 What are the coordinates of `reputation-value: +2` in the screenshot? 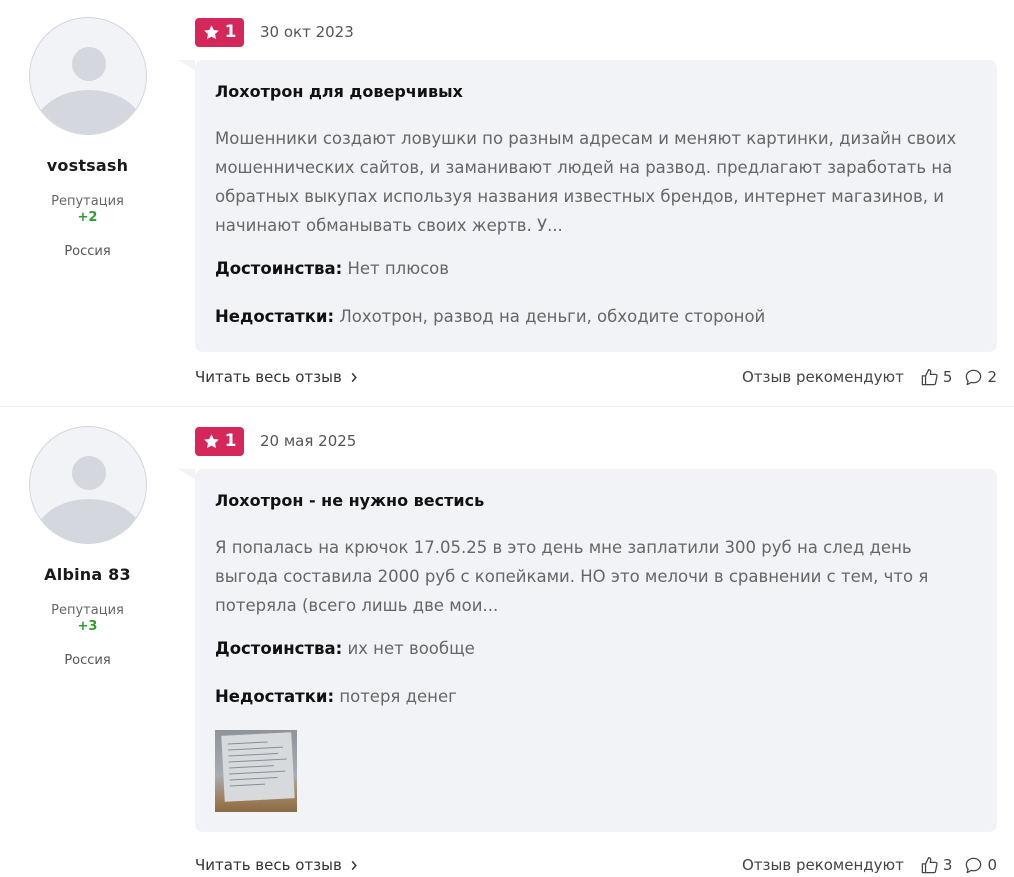 It's located at (87, 217).